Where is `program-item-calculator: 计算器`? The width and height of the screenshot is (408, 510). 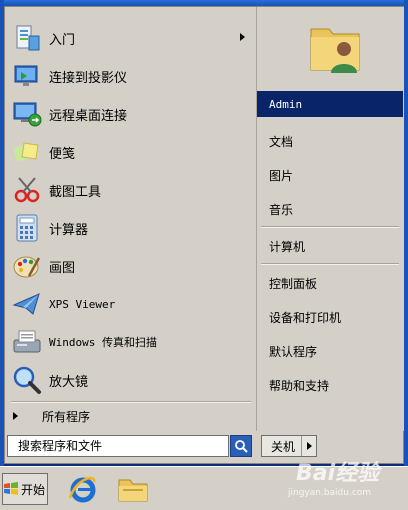
program-item-calculator: 计算器 is located at coordinates (130, 228).